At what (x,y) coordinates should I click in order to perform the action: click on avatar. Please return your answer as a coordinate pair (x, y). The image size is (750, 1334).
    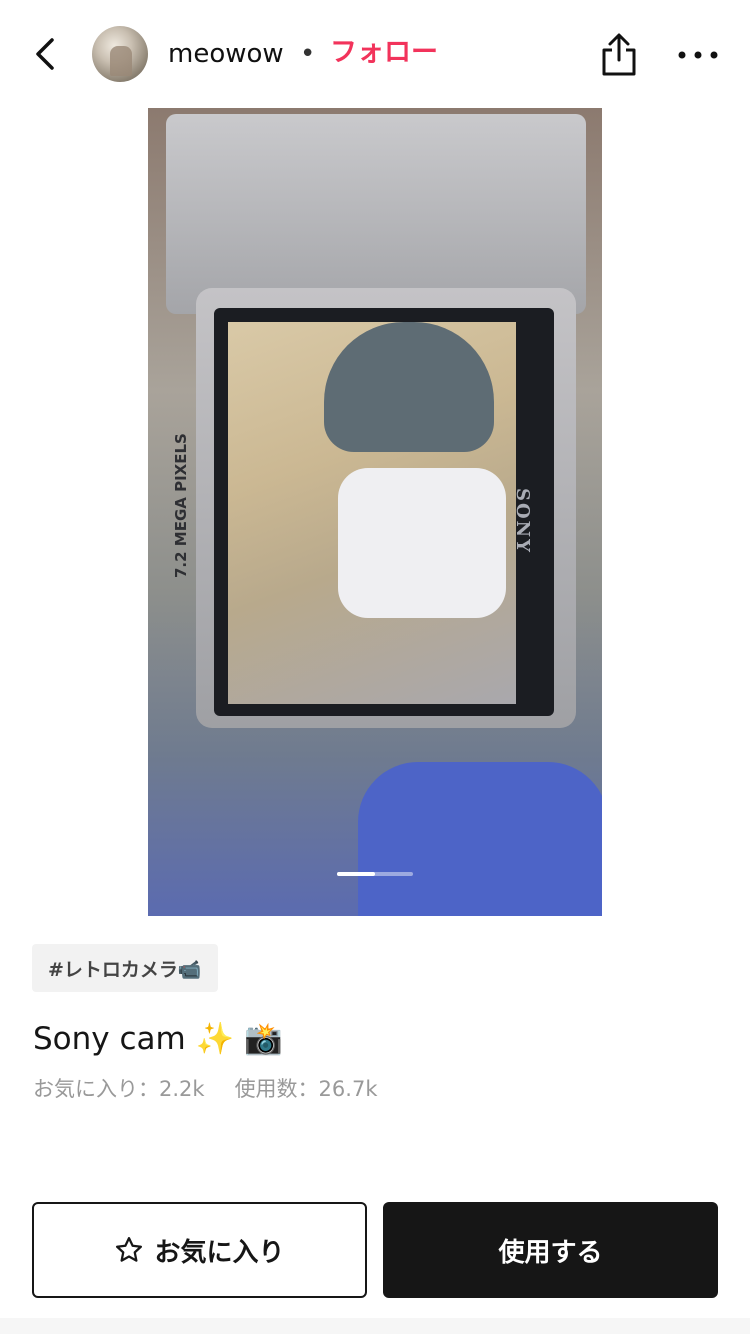
    Looking at the image, I should click on (120, 54).